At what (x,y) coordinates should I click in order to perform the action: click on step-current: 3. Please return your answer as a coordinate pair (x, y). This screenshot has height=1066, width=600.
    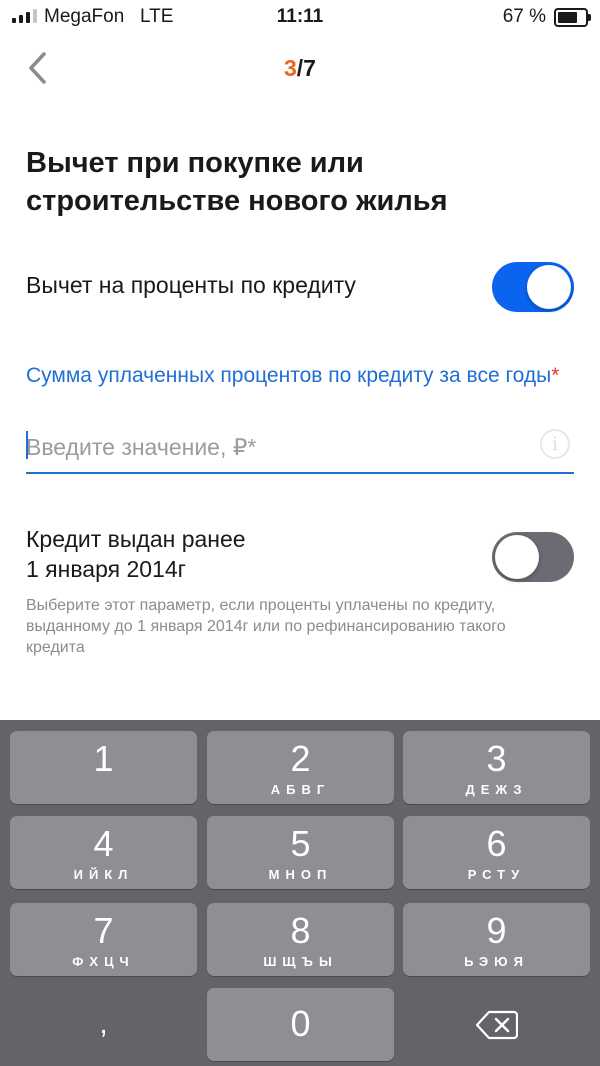
    Looking at the image, I should click on (290, 68).